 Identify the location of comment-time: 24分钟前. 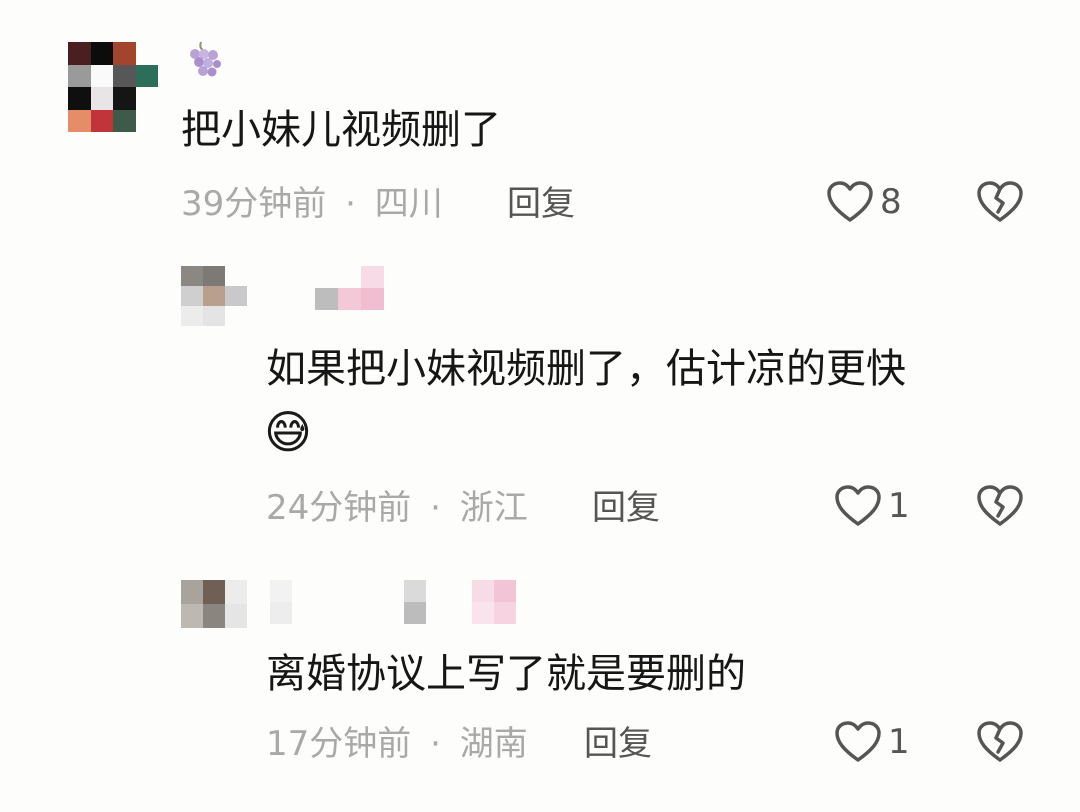
(339, 508).